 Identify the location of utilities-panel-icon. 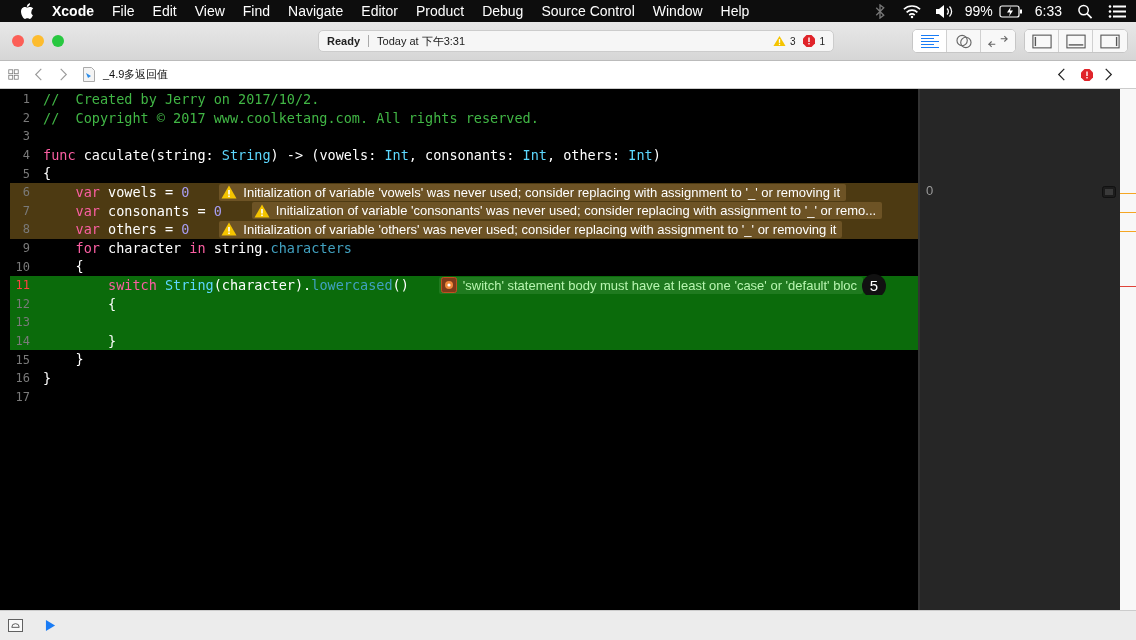
(1110, 41).